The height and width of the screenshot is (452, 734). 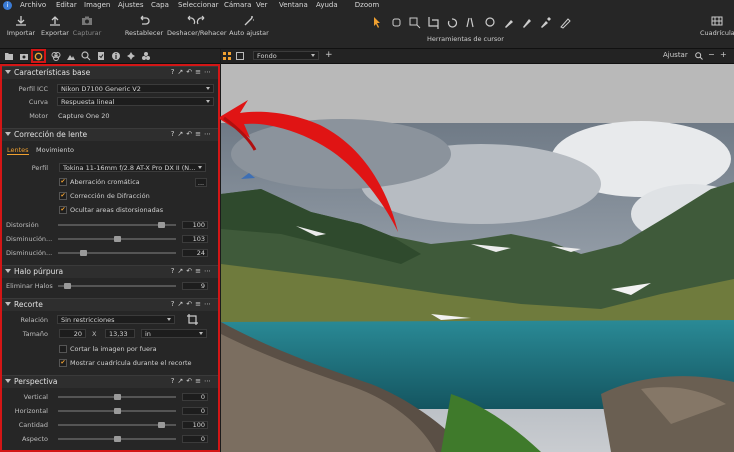 I want to click on red-arrow-annotation, so click(x=308, y=166).